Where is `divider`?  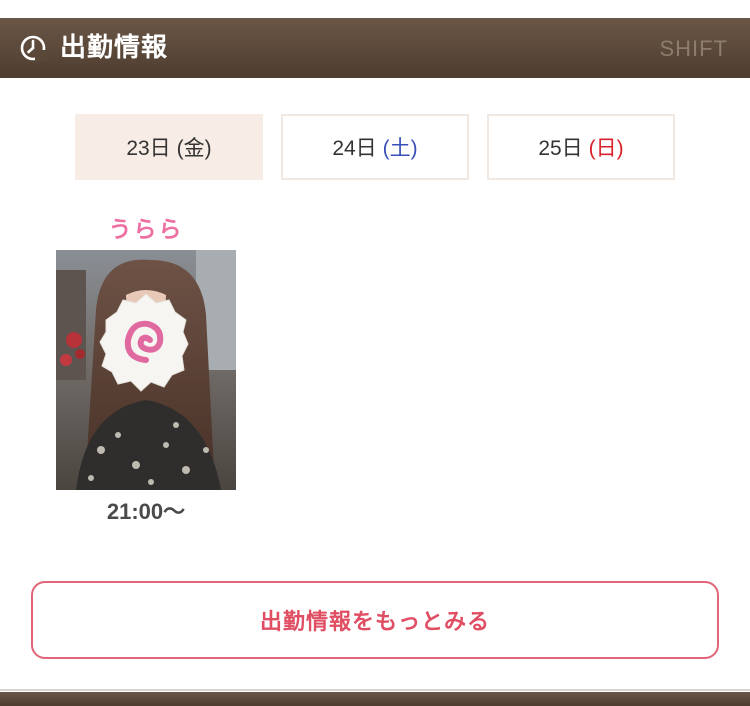 divider is located at coordinates (375, 690).